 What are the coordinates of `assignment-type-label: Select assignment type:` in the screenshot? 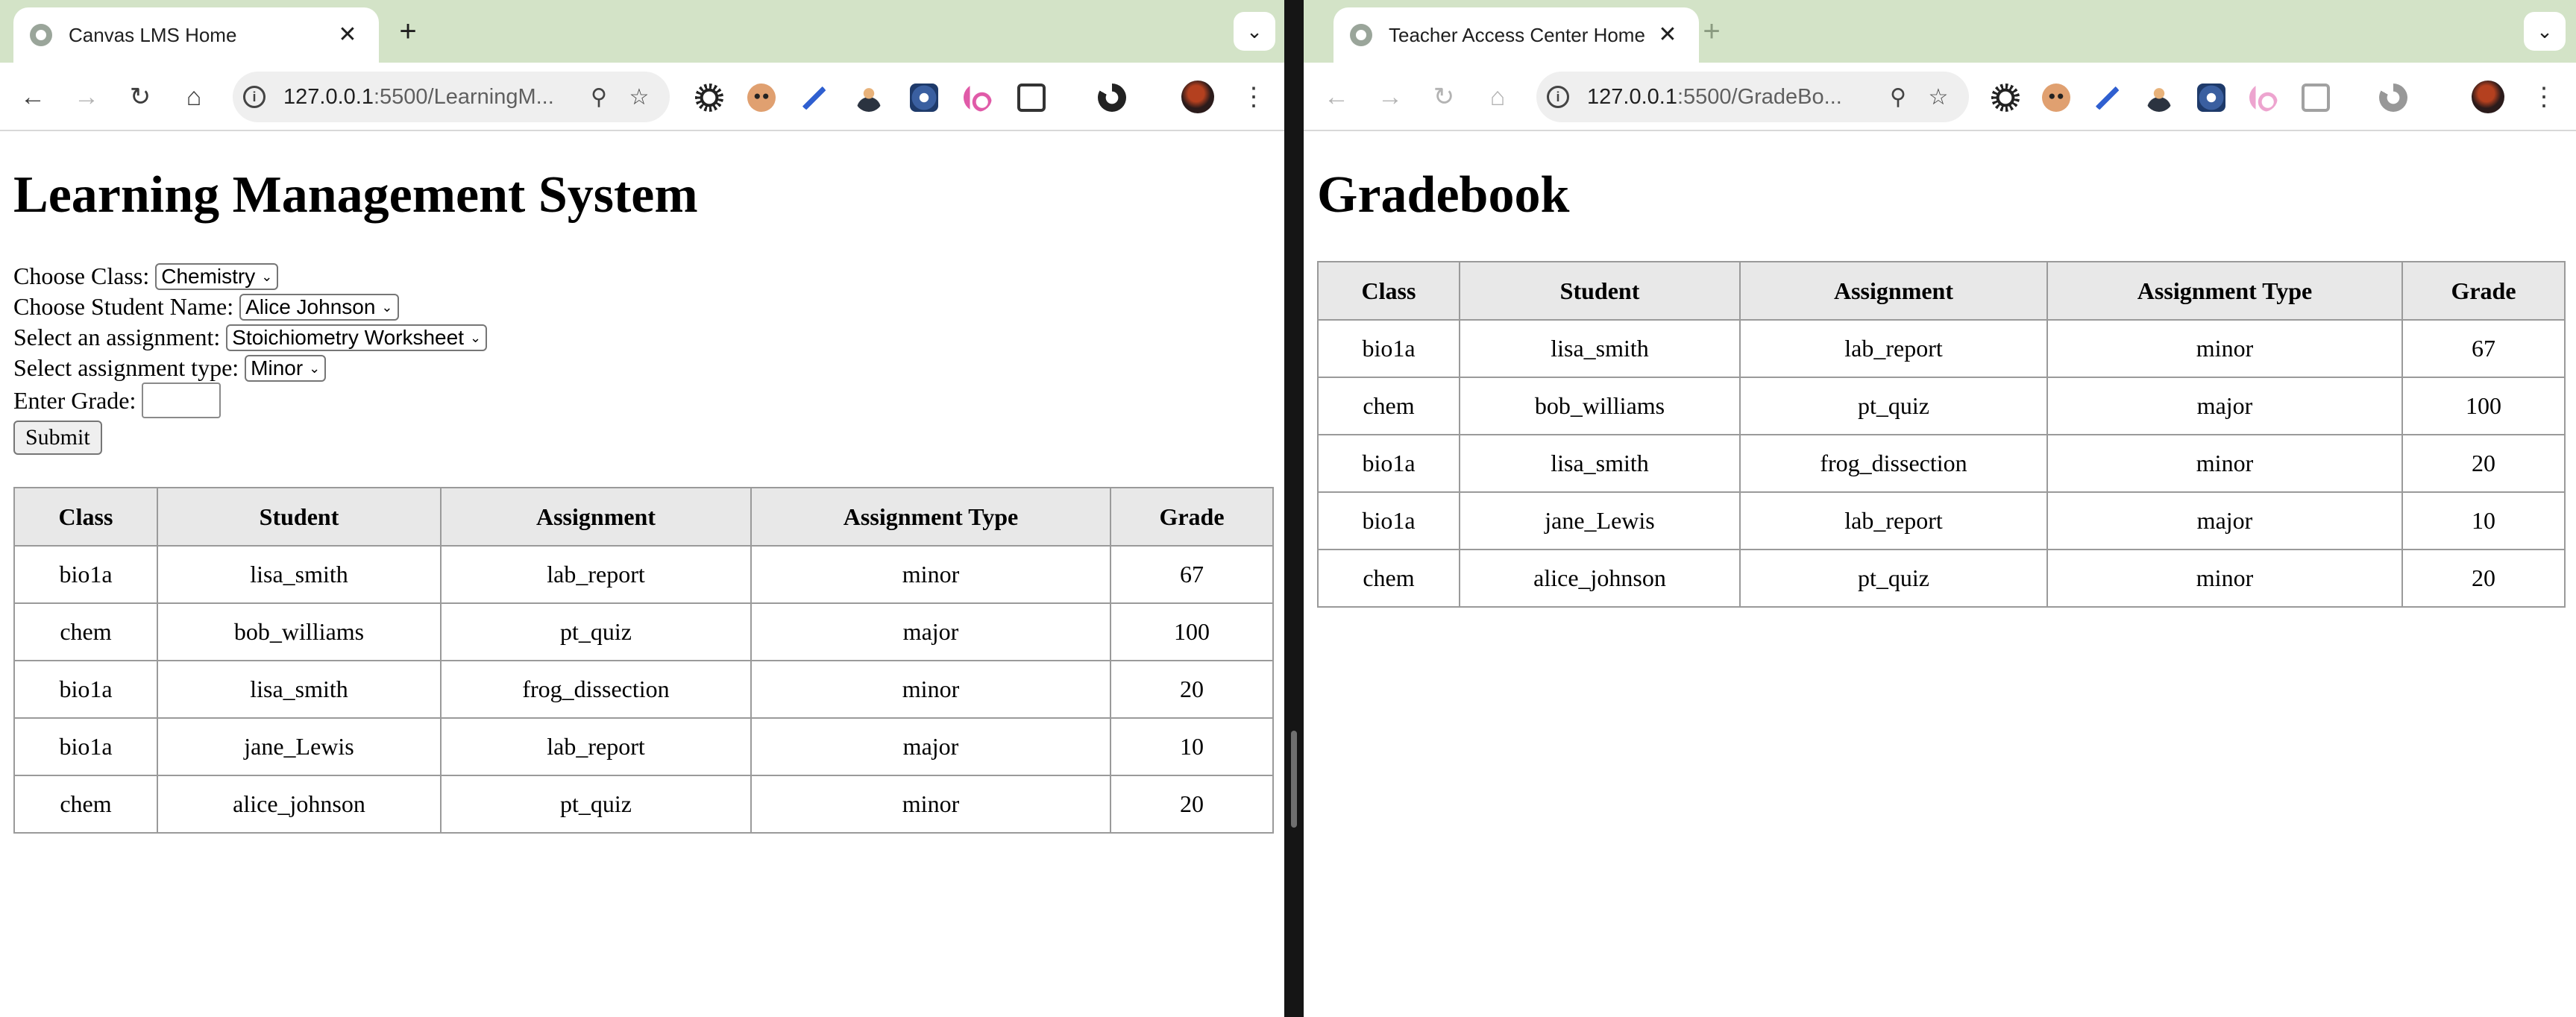 It's located at (126, 367).